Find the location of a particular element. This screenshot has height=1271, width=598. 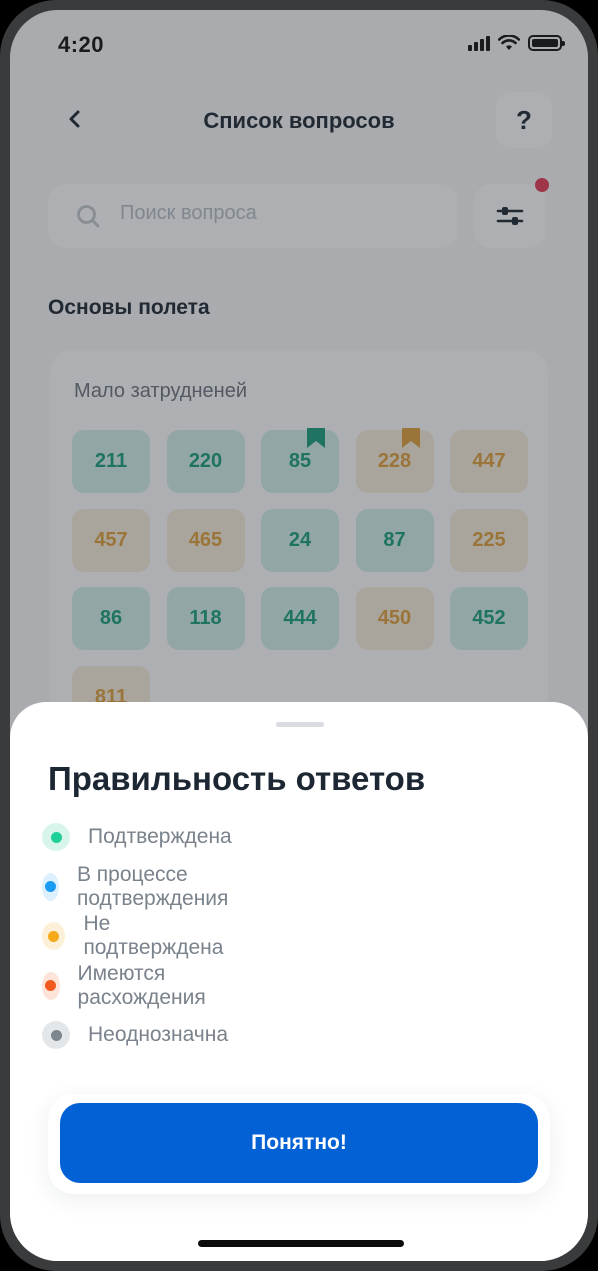

sheet-title: Правильность ответов is located at coordinates (237, 778).